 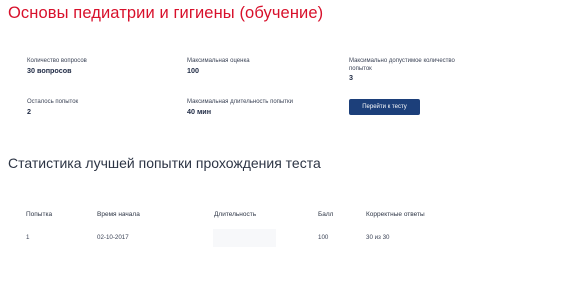 What do you see at coordinates (97, 66) in the screenshot?
I see `stat-questions-count: Количество вопросов 30 вопросов` at bounding box center [97, 66].